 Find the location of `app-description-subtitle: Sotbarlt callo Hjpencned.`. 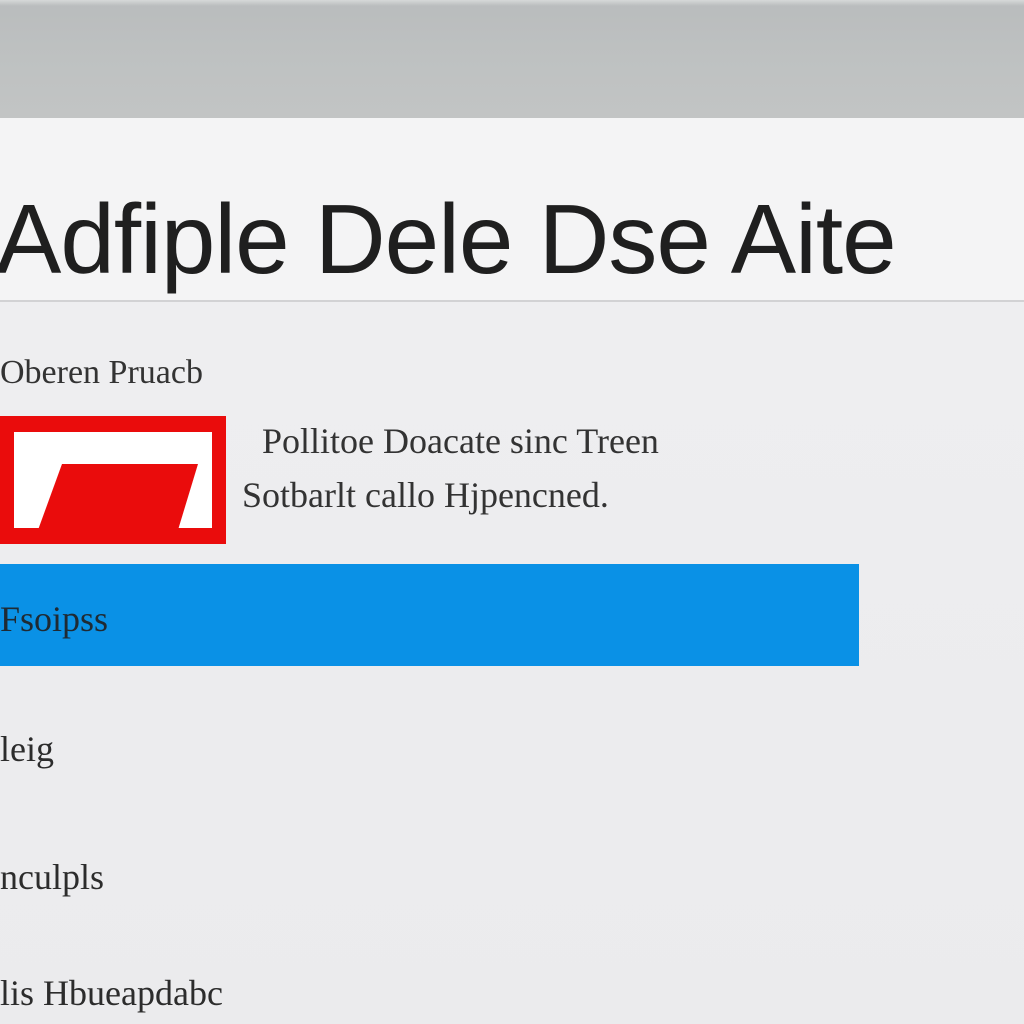

app-description-subtitle: Sotbarlt callo Hjpencned. is located at coordinates (425, 495).